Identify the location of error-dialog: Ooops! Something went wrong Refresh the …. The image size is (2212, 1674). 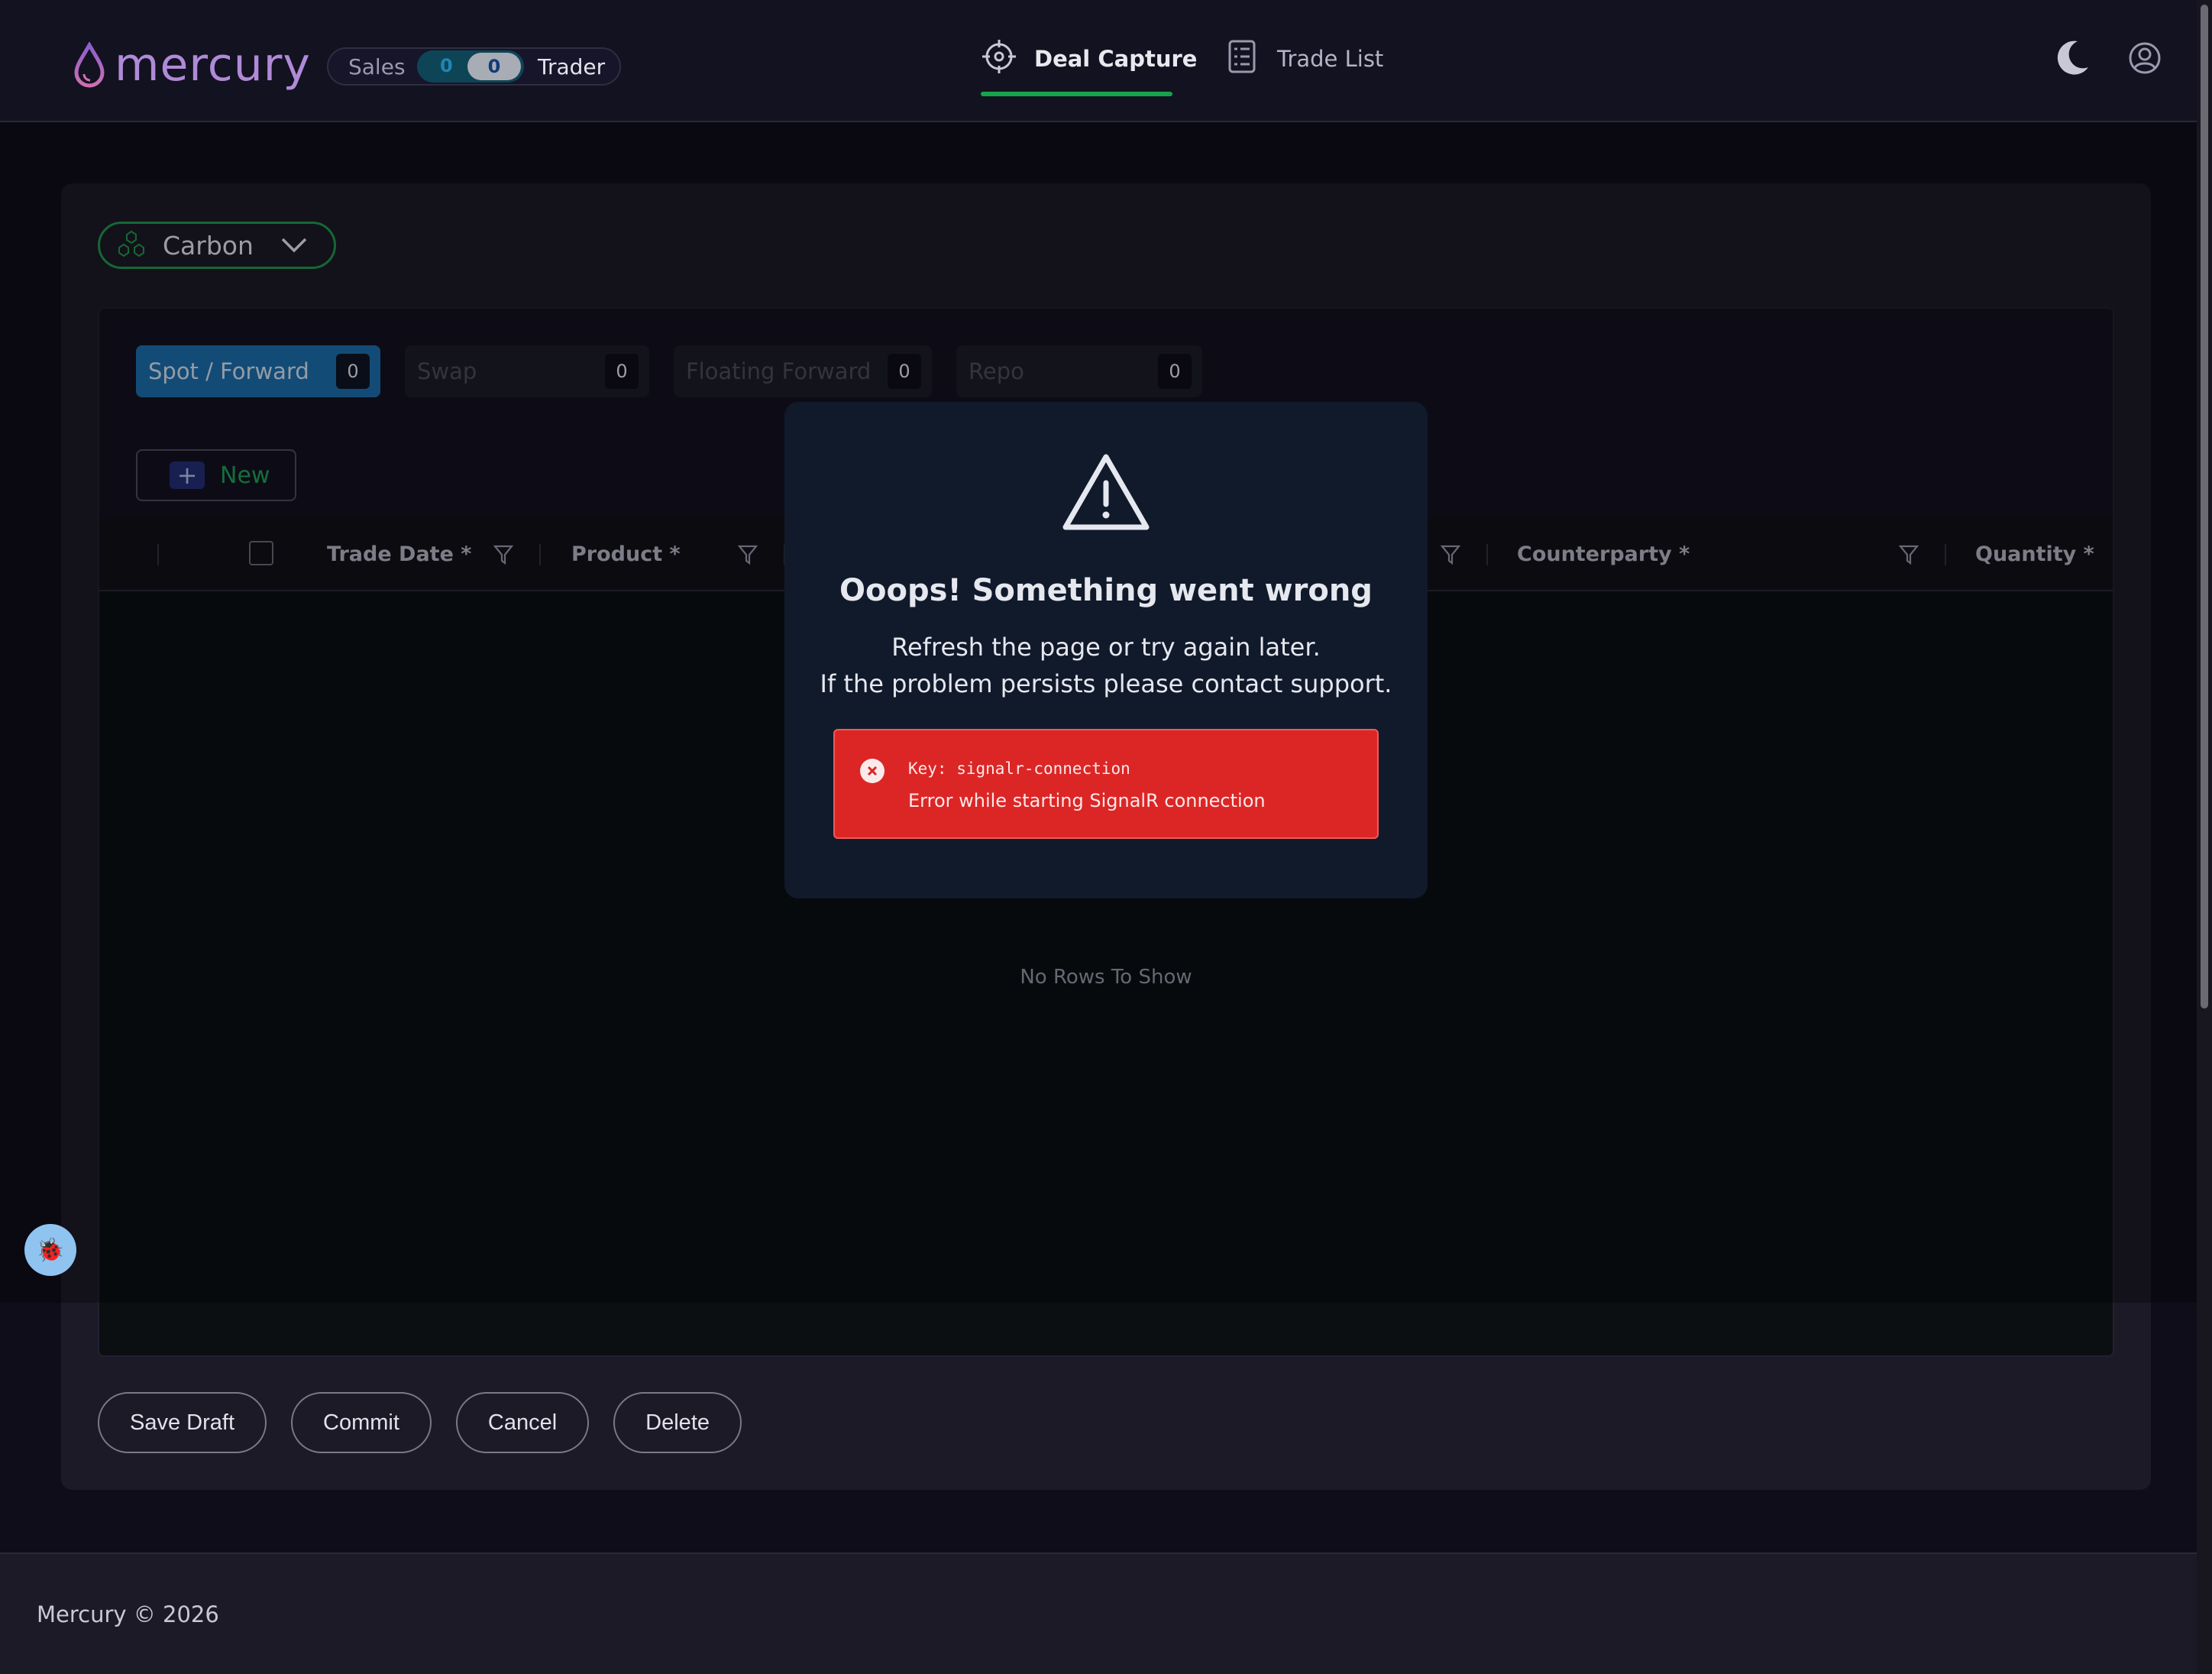
(1106, 650).